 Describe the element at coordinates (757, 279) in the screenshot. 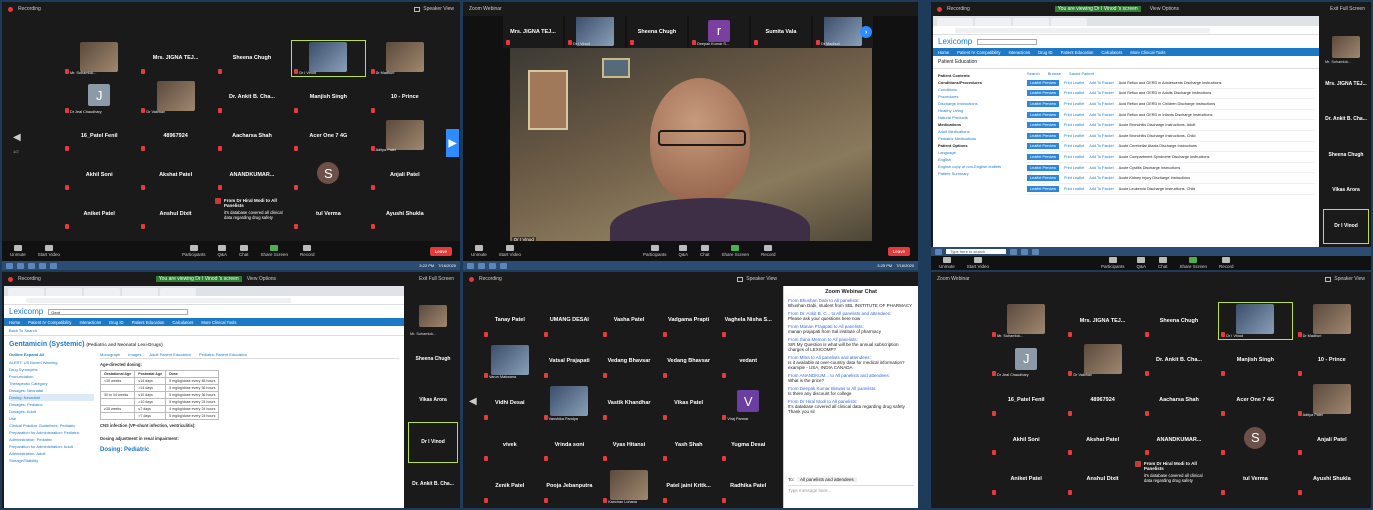

I see `speaker-view-toggle: Speaker View` at that location.